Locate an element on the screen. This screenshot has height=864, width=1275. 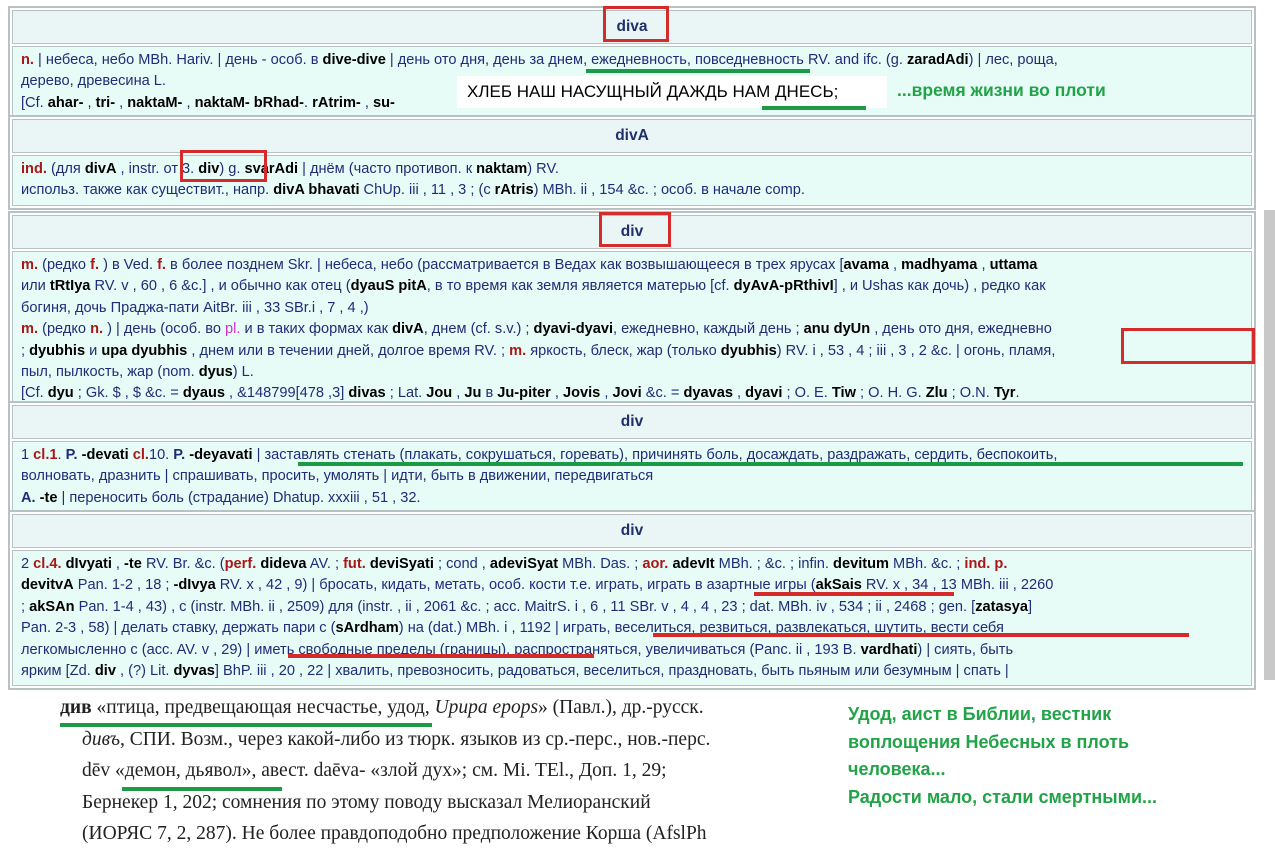
highlight-box-diva is located at coordinates (636, 24).